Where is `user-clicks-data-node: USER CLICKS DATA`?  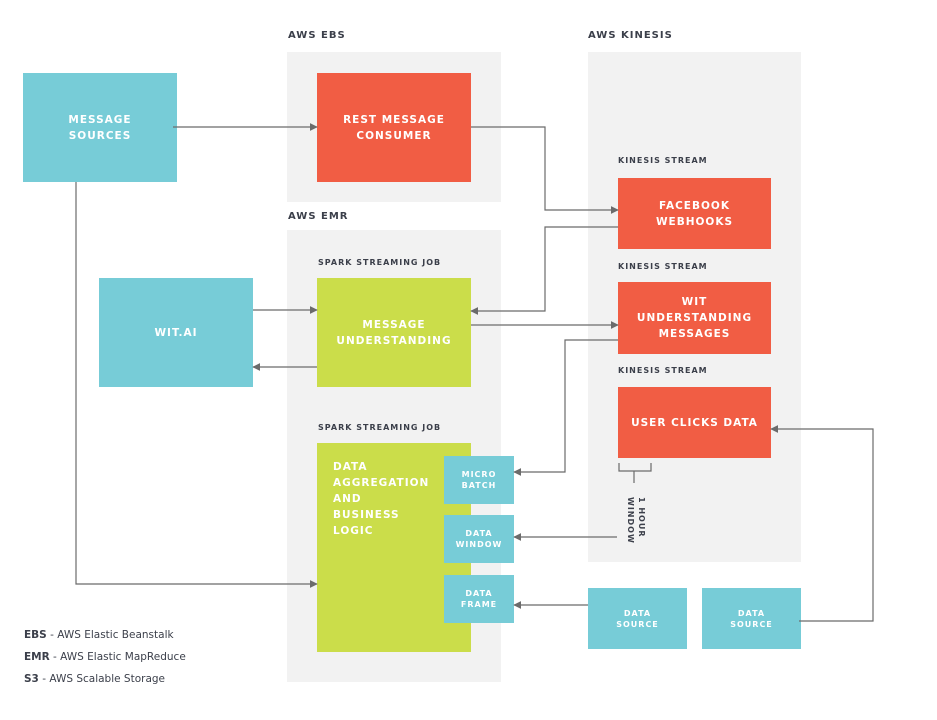
user-clicks-data-node: USER CLICKS DATA is located at coordinates (694, 422).